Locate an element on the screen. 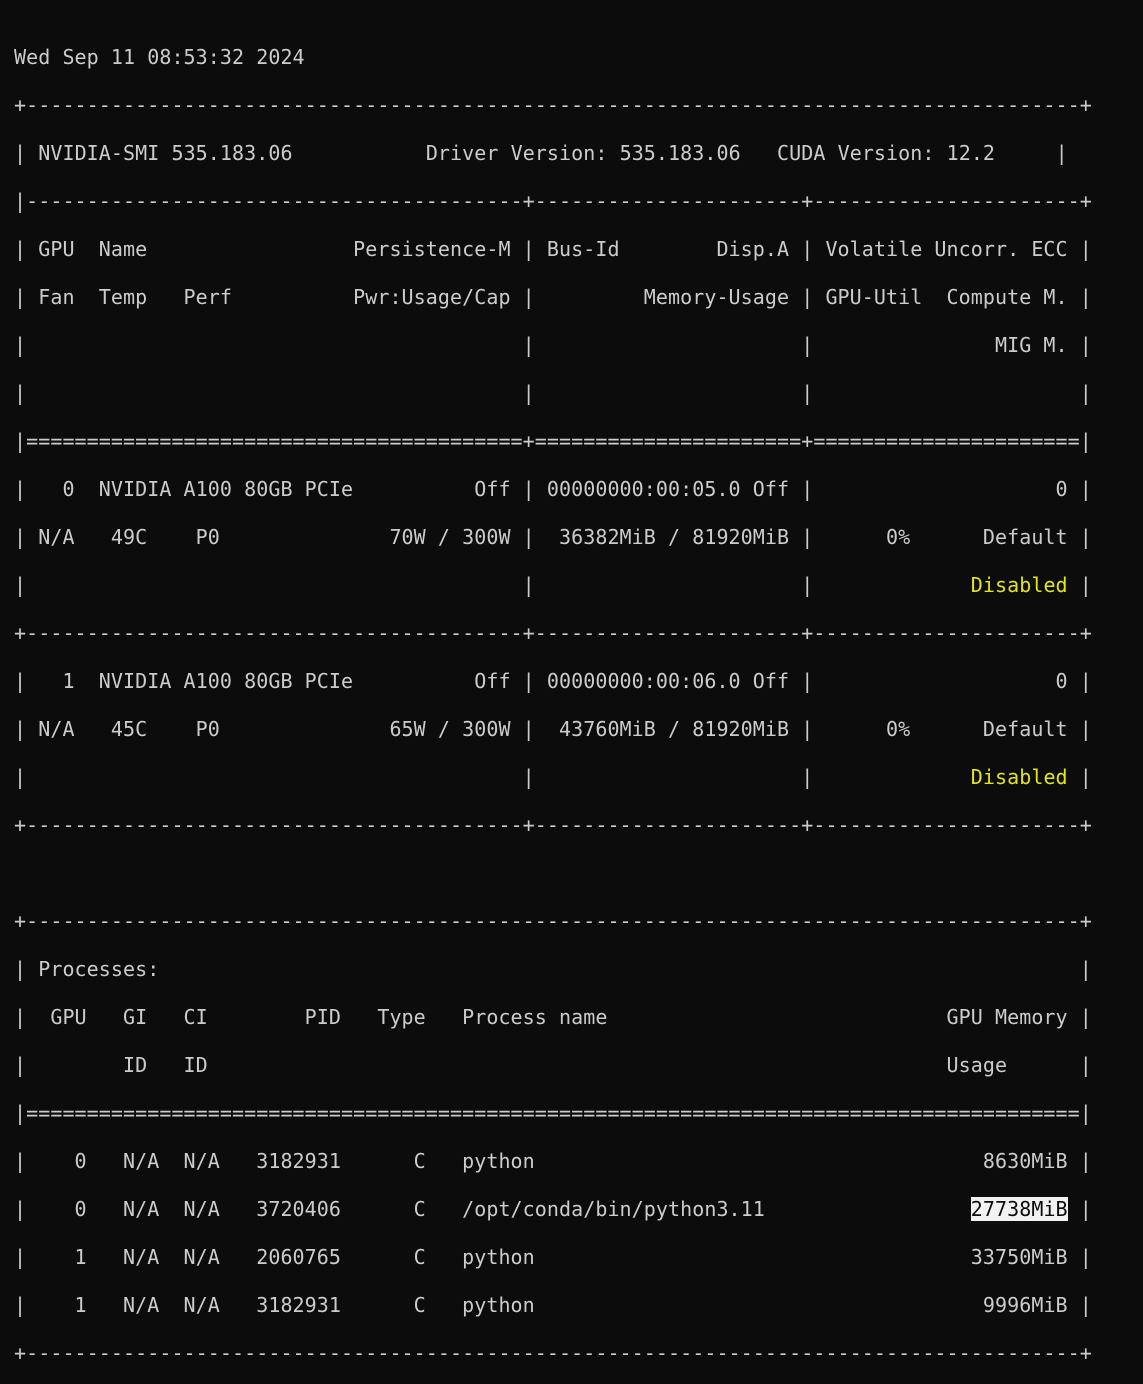 This screenshot has height=1384, width=1143. gpu-1-mig-status: Disabled is located at coordinates (1019, 777).